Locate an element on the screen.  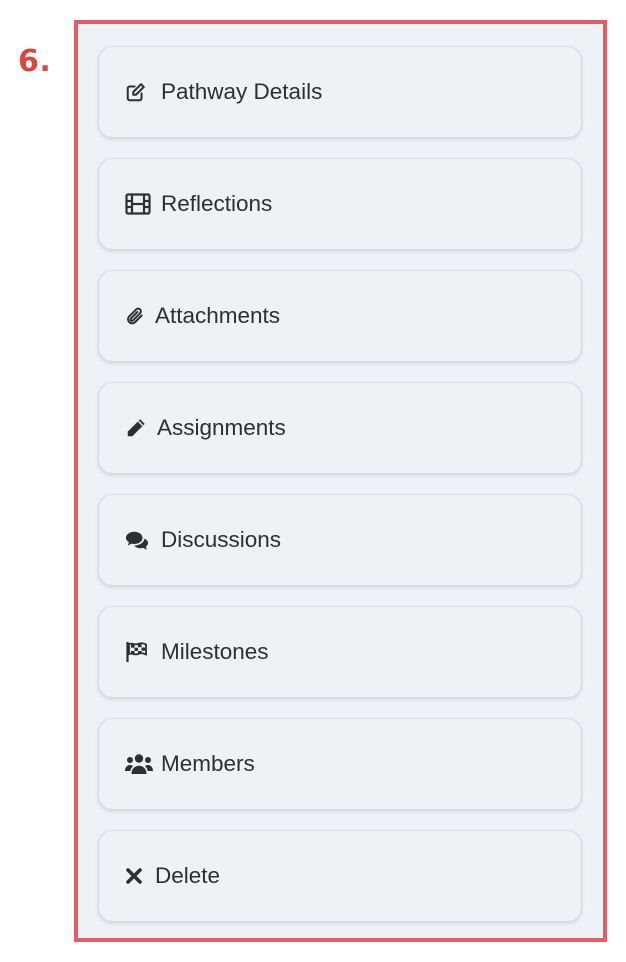
paperclip-icon is located at coordinates (136, 316).